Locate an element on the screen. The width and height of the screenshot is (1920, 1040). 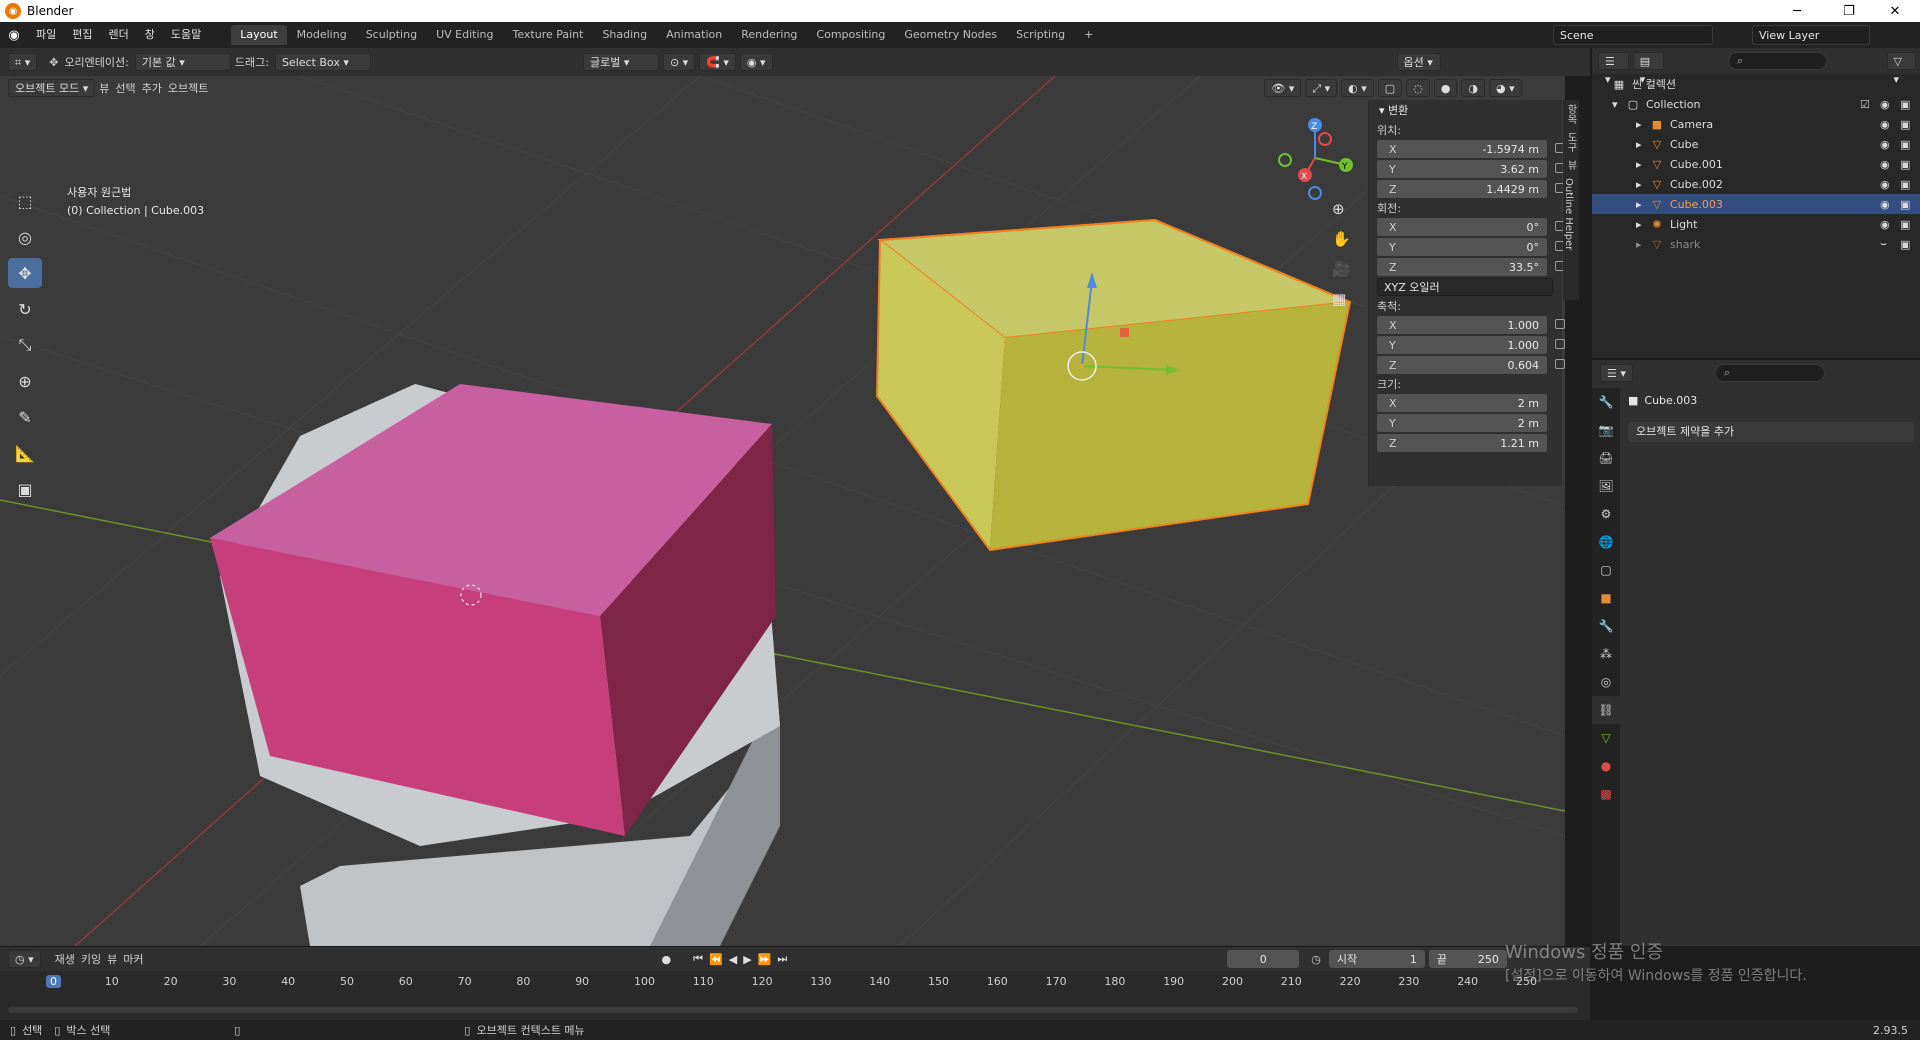
particles-tab-icon: ⁂ is located at coordinates (1606, 654).